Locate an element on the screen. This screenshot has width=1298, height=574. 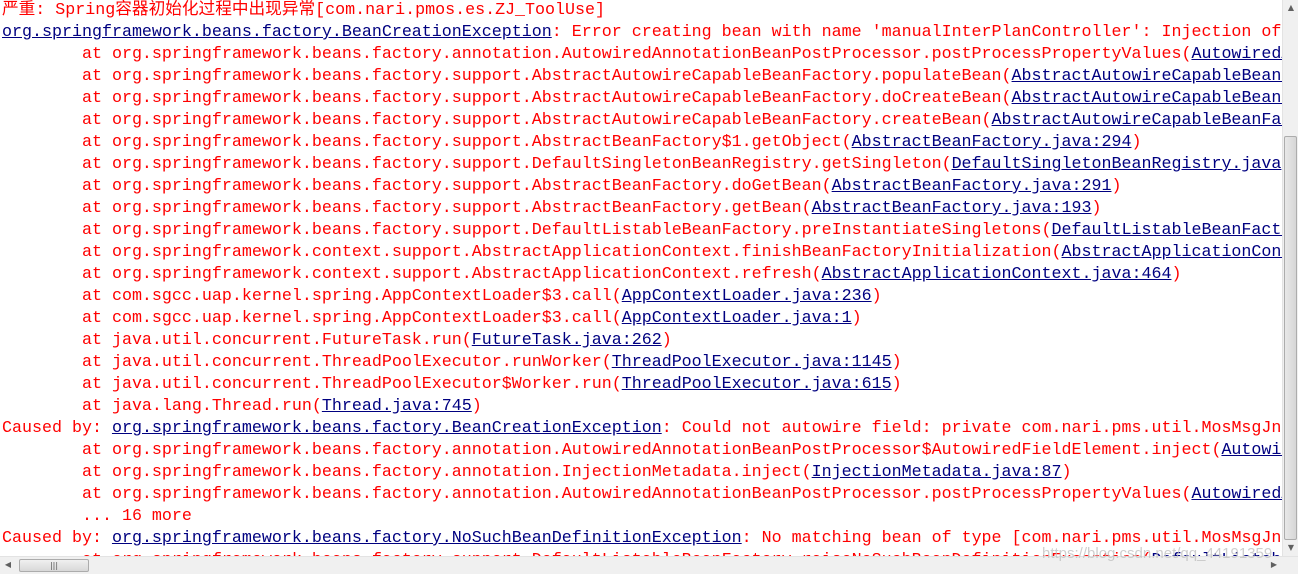
stacktrace-link: AbstractBeanFactory.java:291 is located at coordinates (972, 186).